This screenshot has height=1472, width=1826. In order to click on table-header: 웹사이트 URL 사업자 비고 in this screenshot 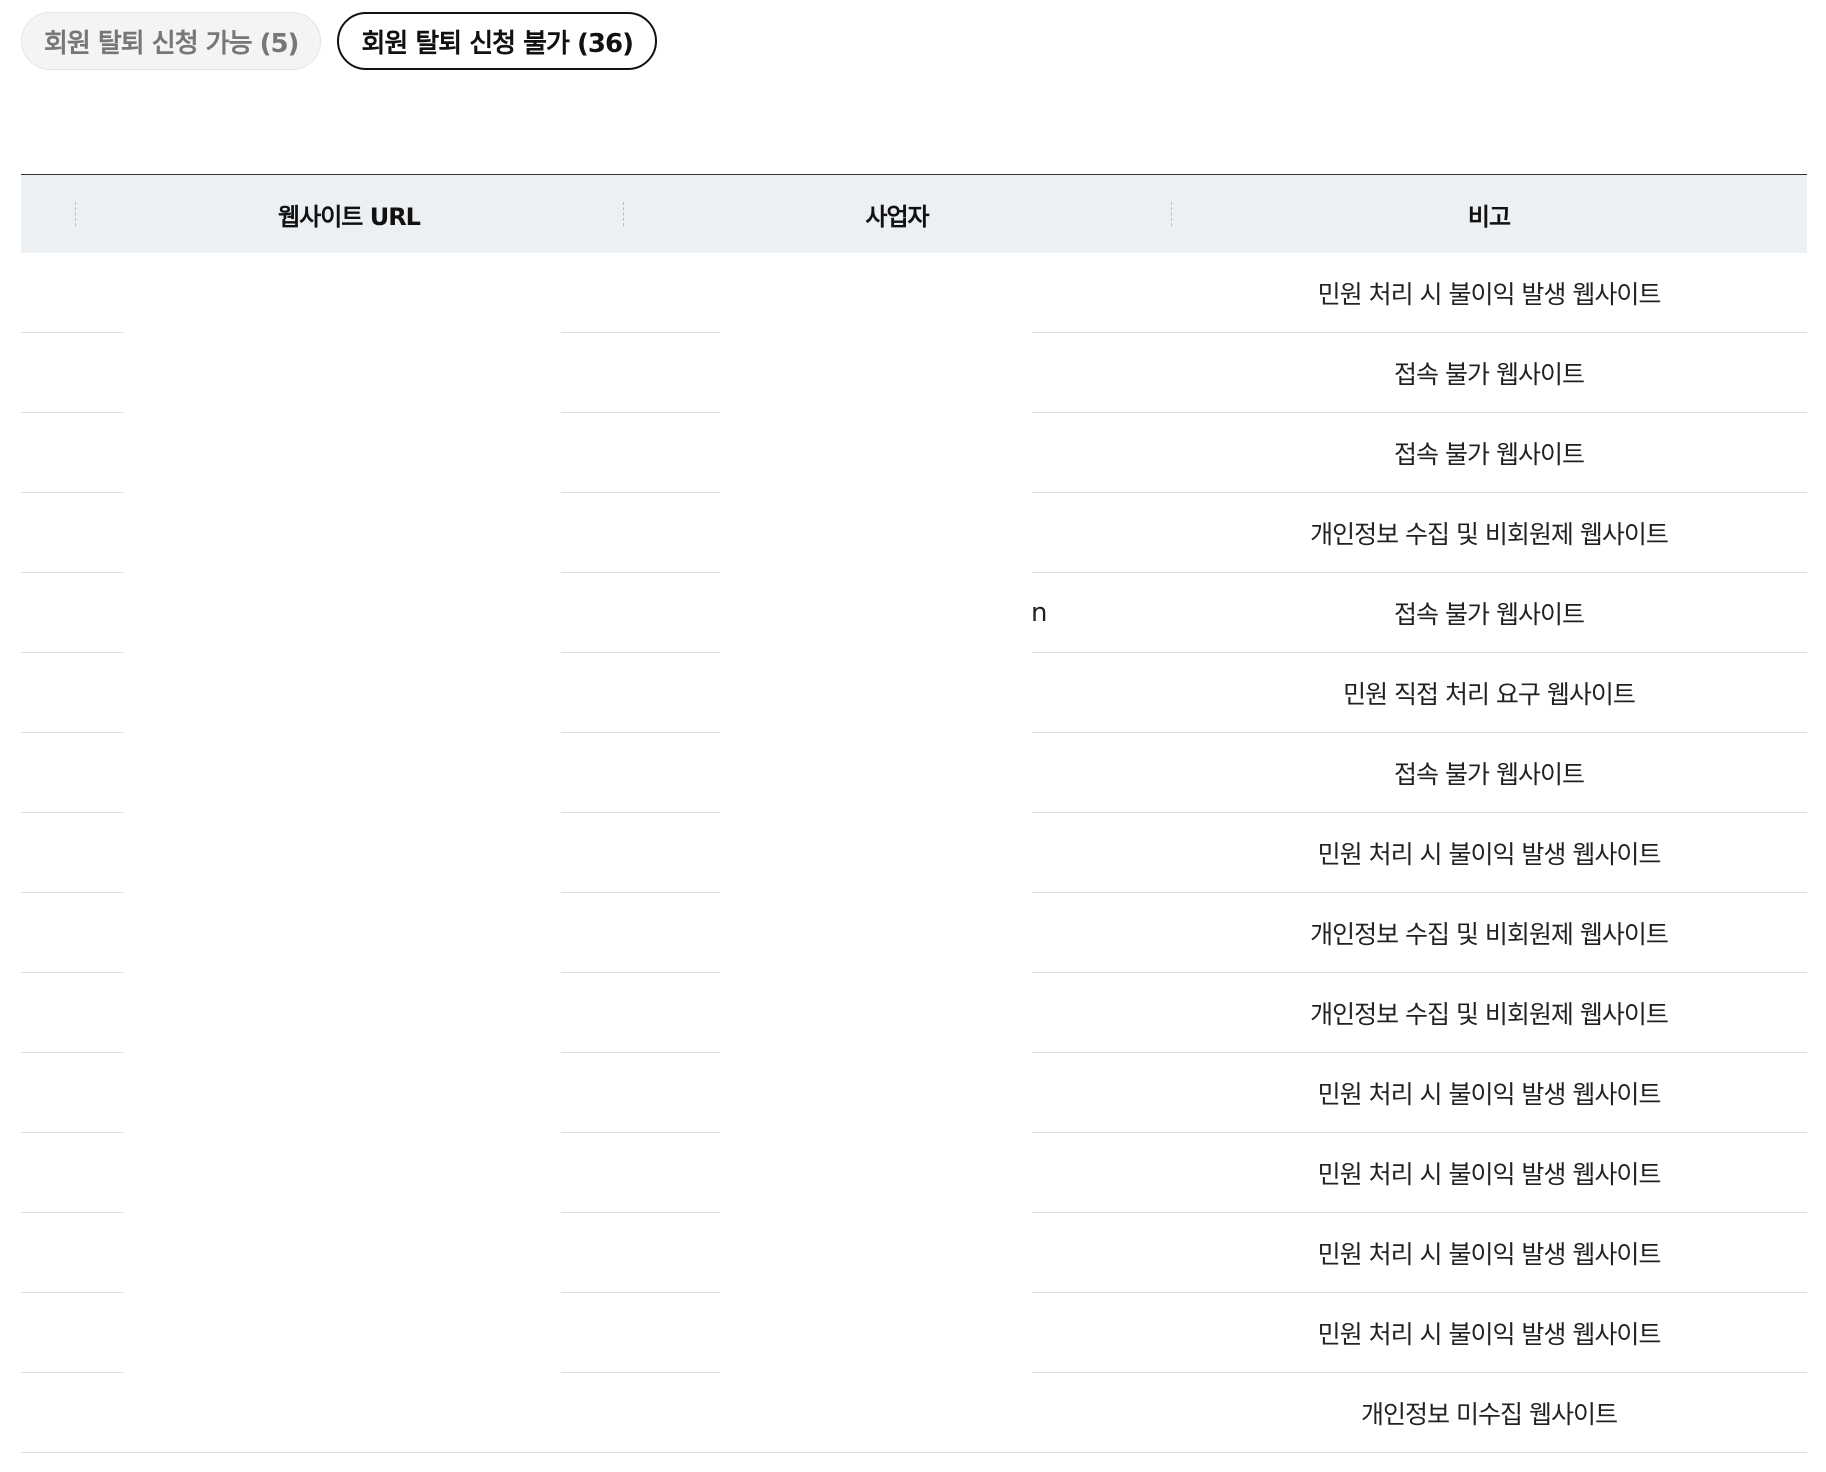, I will do `click(914, 213)`.